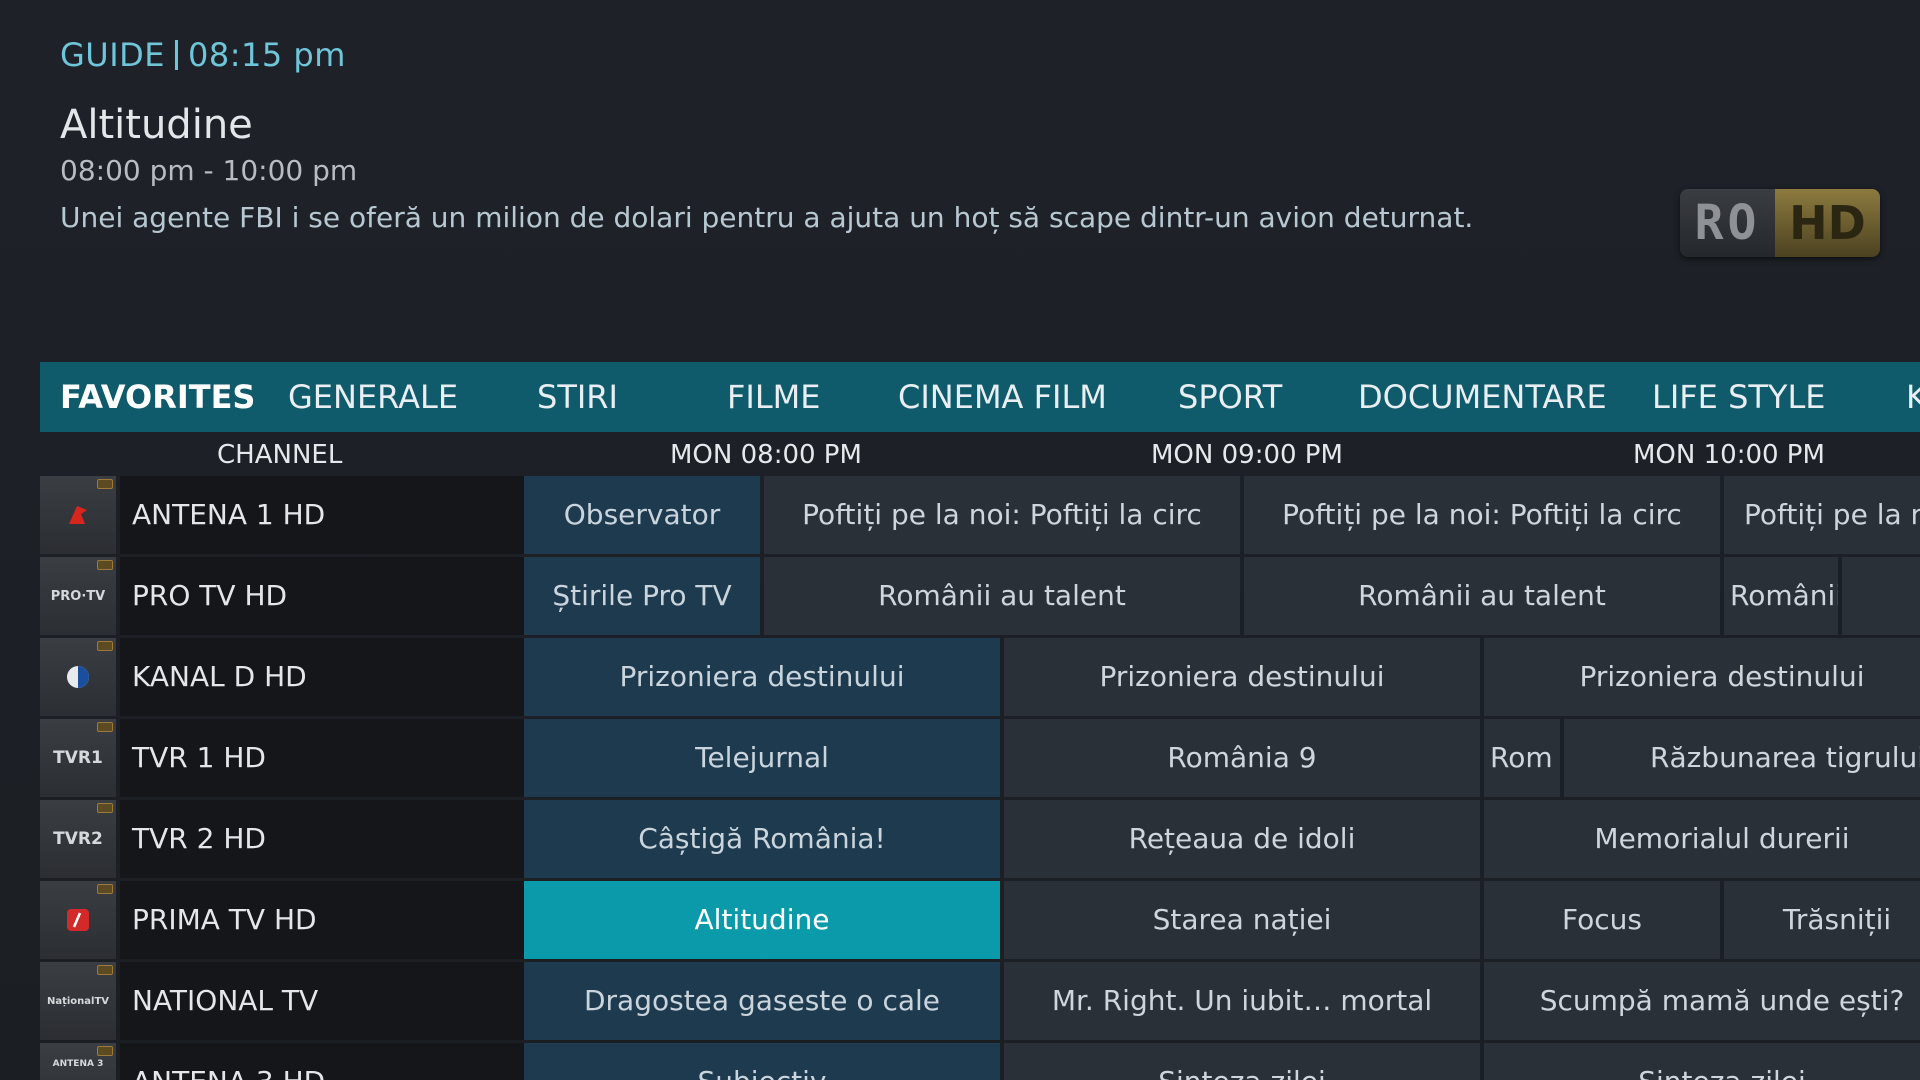  I want to click on channel-name: KANAL D HD, so click(341, 677).